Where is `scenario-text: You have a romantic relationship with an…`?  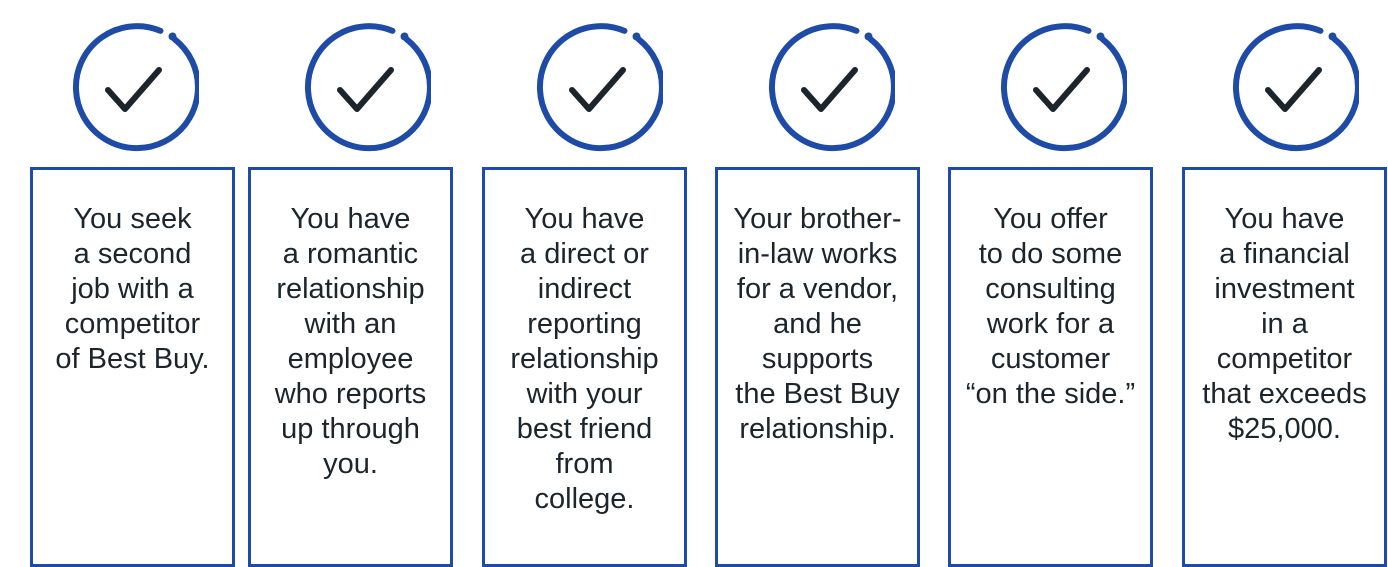
scenario-text: You have a romantic relationship with an… is located at coordinates (350, 341).